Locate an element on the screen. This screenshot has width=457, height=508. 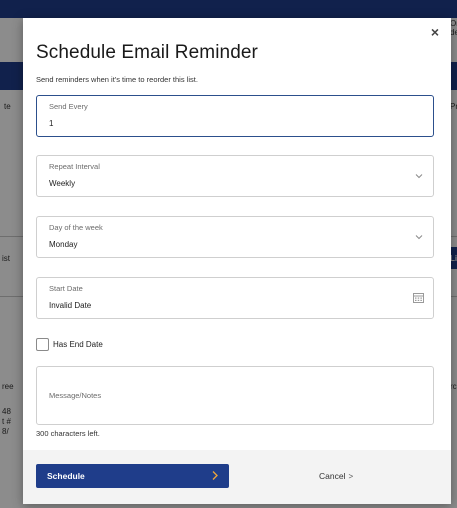
chevron-right-icon: > is located at coordinates (351, 476).